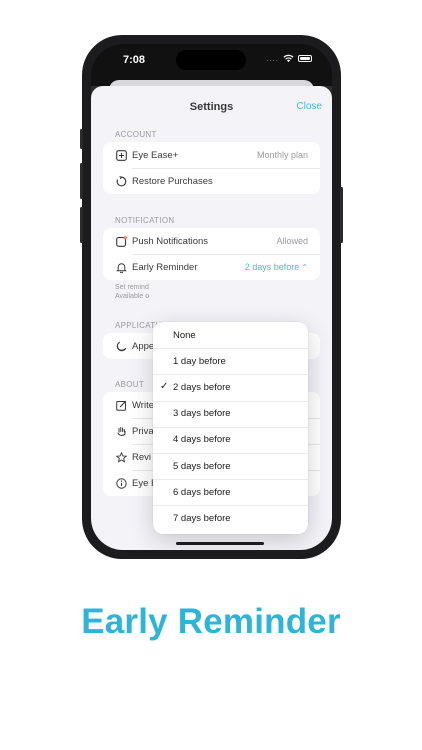 The image size is (422, 750). I want to click on battery-icon, so click(305, 58).